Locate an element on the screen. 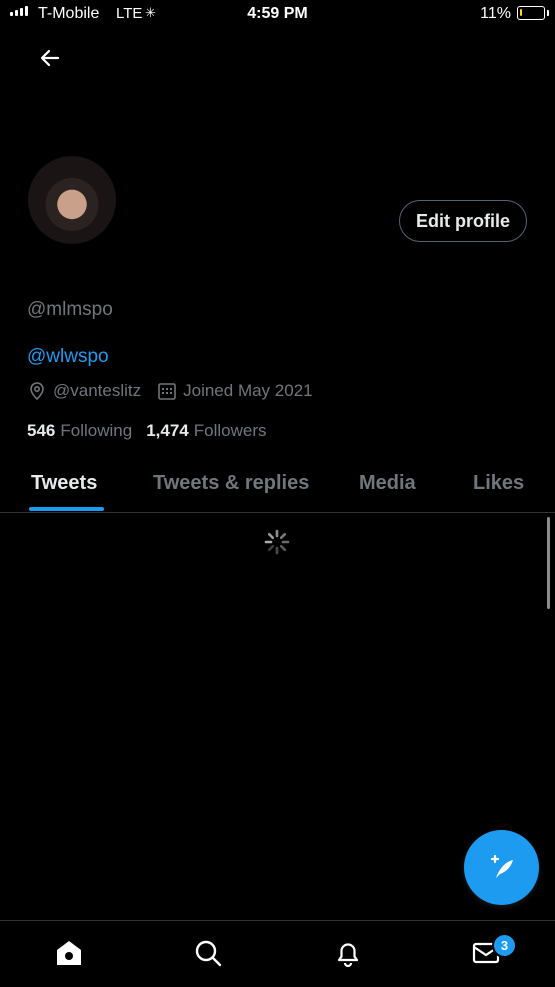  avatar is located at coordinates (72, 200).